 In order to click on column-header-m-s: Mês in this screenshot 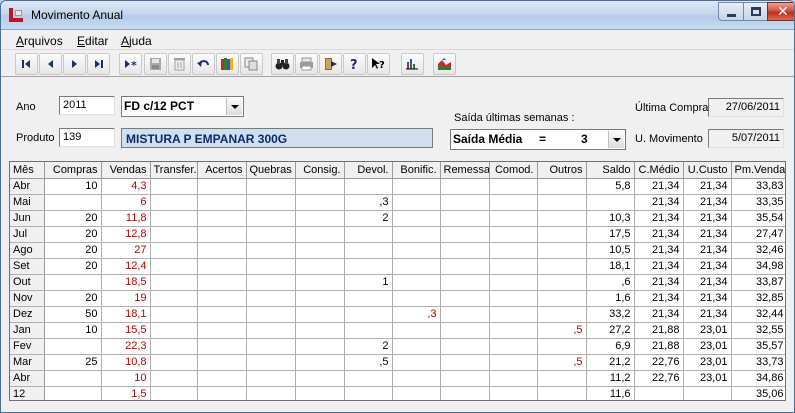, I will do `click(27, 170)`.